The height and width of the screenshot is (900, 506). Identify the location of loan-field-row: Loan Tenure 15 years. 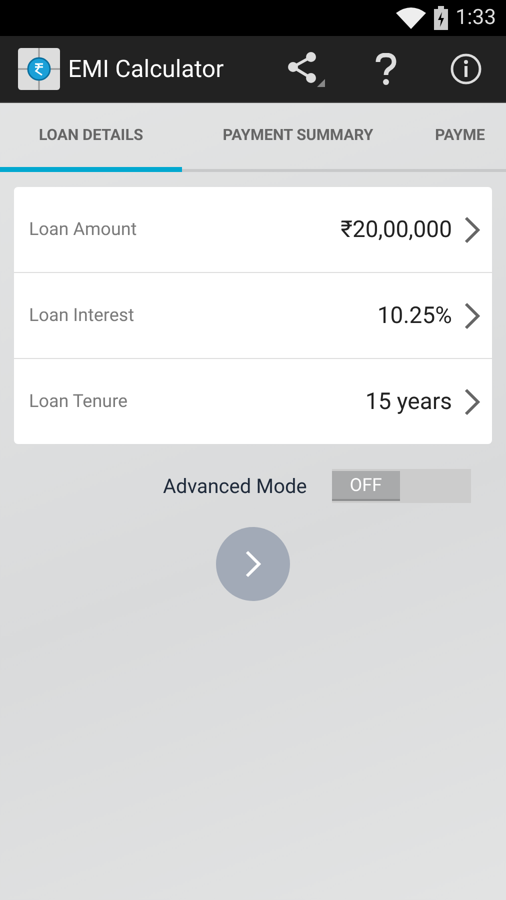
(253, 401).